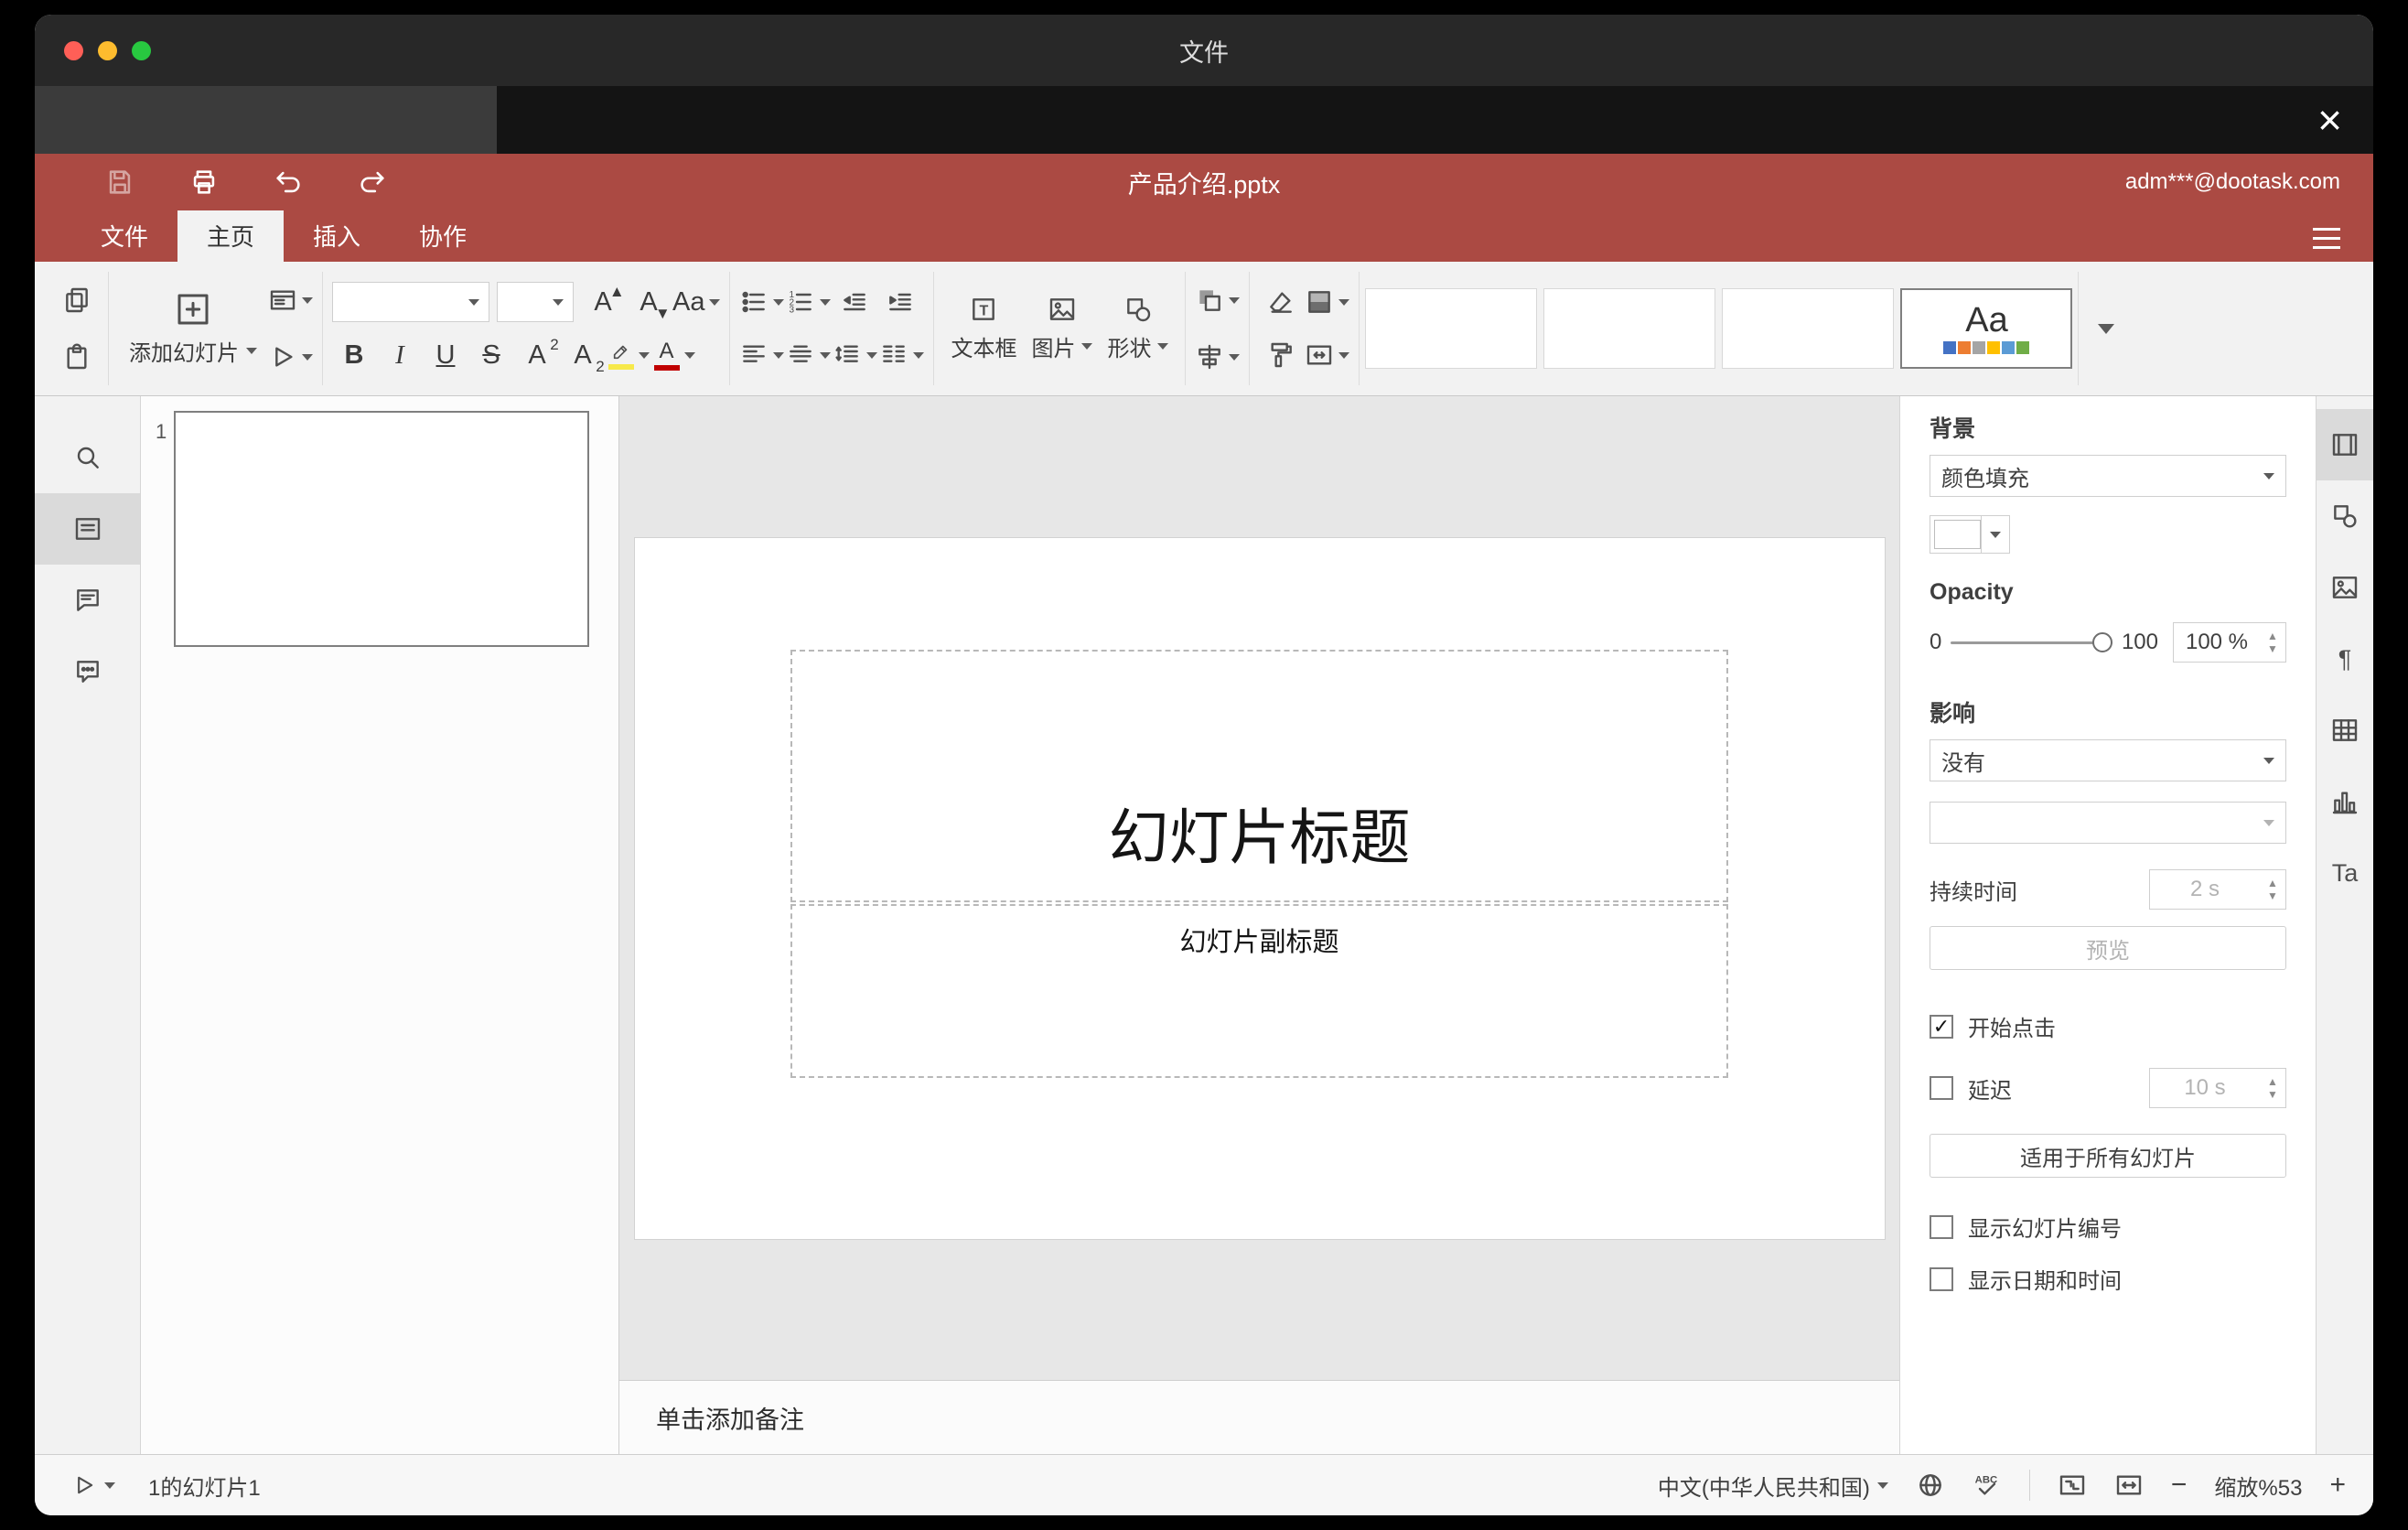 This screenshot has height=1530, width=2408. What do you see at coordinates (87, 529) in the screenshot?
I see `sidebar-slides-button` at bounding box center [87, 529].